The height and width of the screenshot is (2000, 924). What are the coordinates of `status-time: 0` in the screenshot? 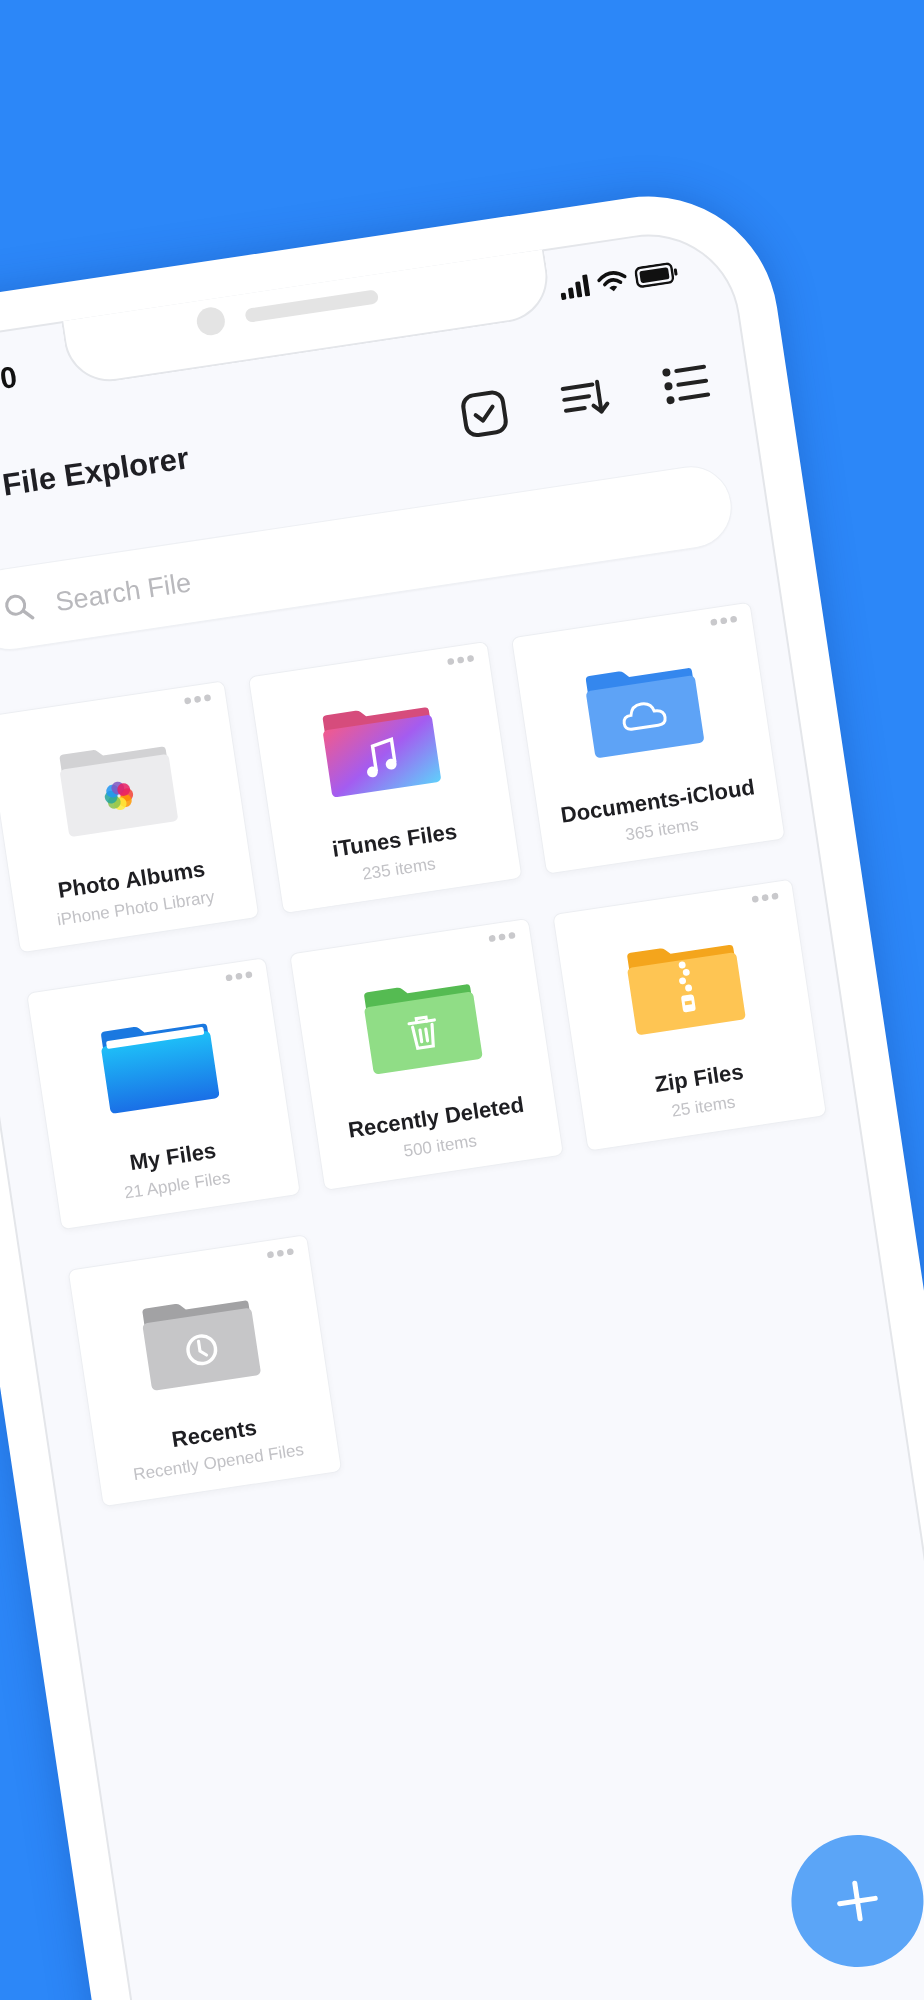 It's located at (10, 377).